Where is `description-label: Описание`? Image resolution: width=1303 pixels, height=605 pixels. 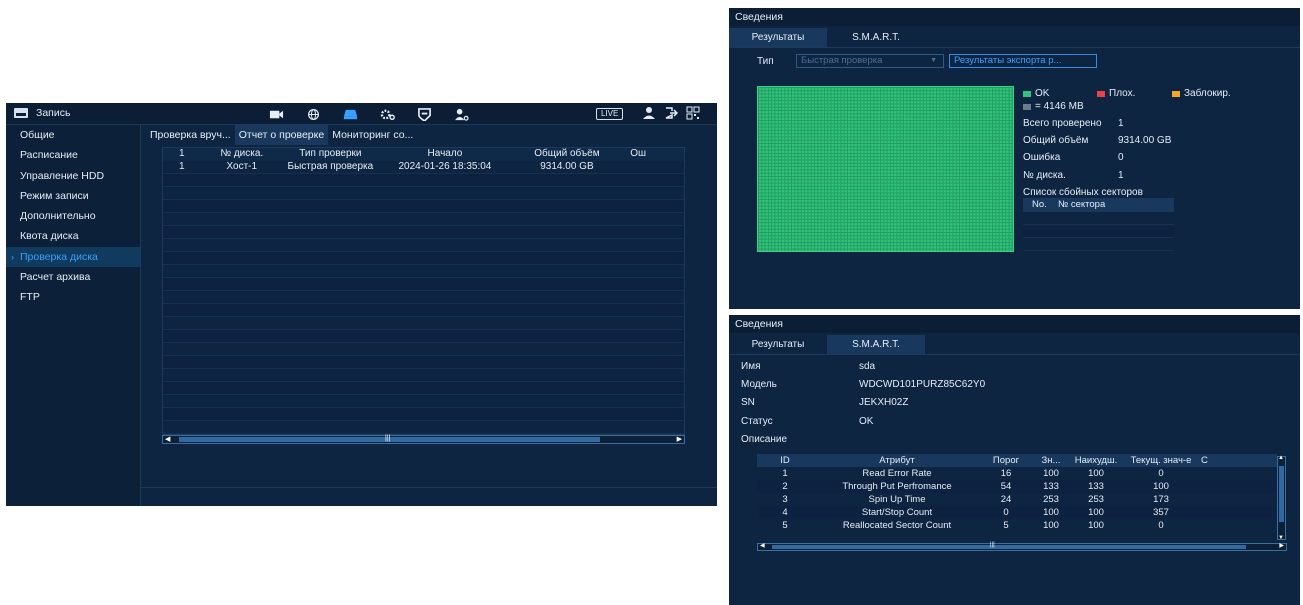 description-label: Описание is located at coordinates (764, 439).